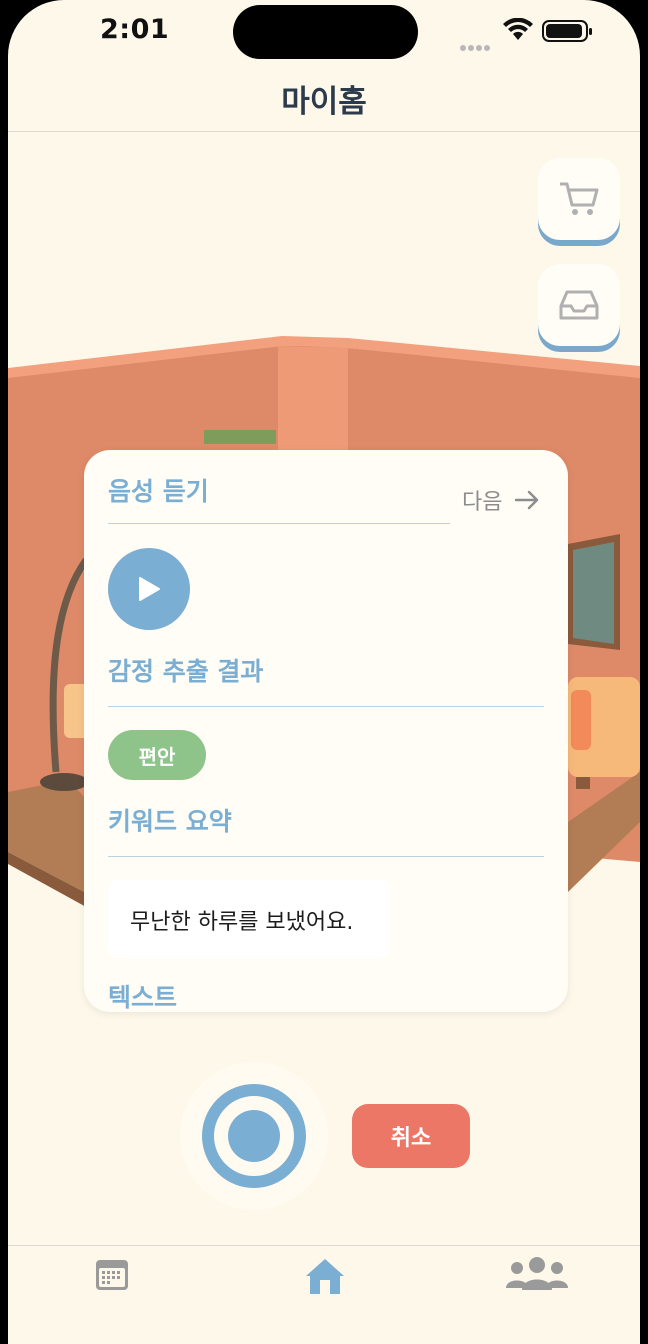  I want to click on people-icon, so click(537, 1273).